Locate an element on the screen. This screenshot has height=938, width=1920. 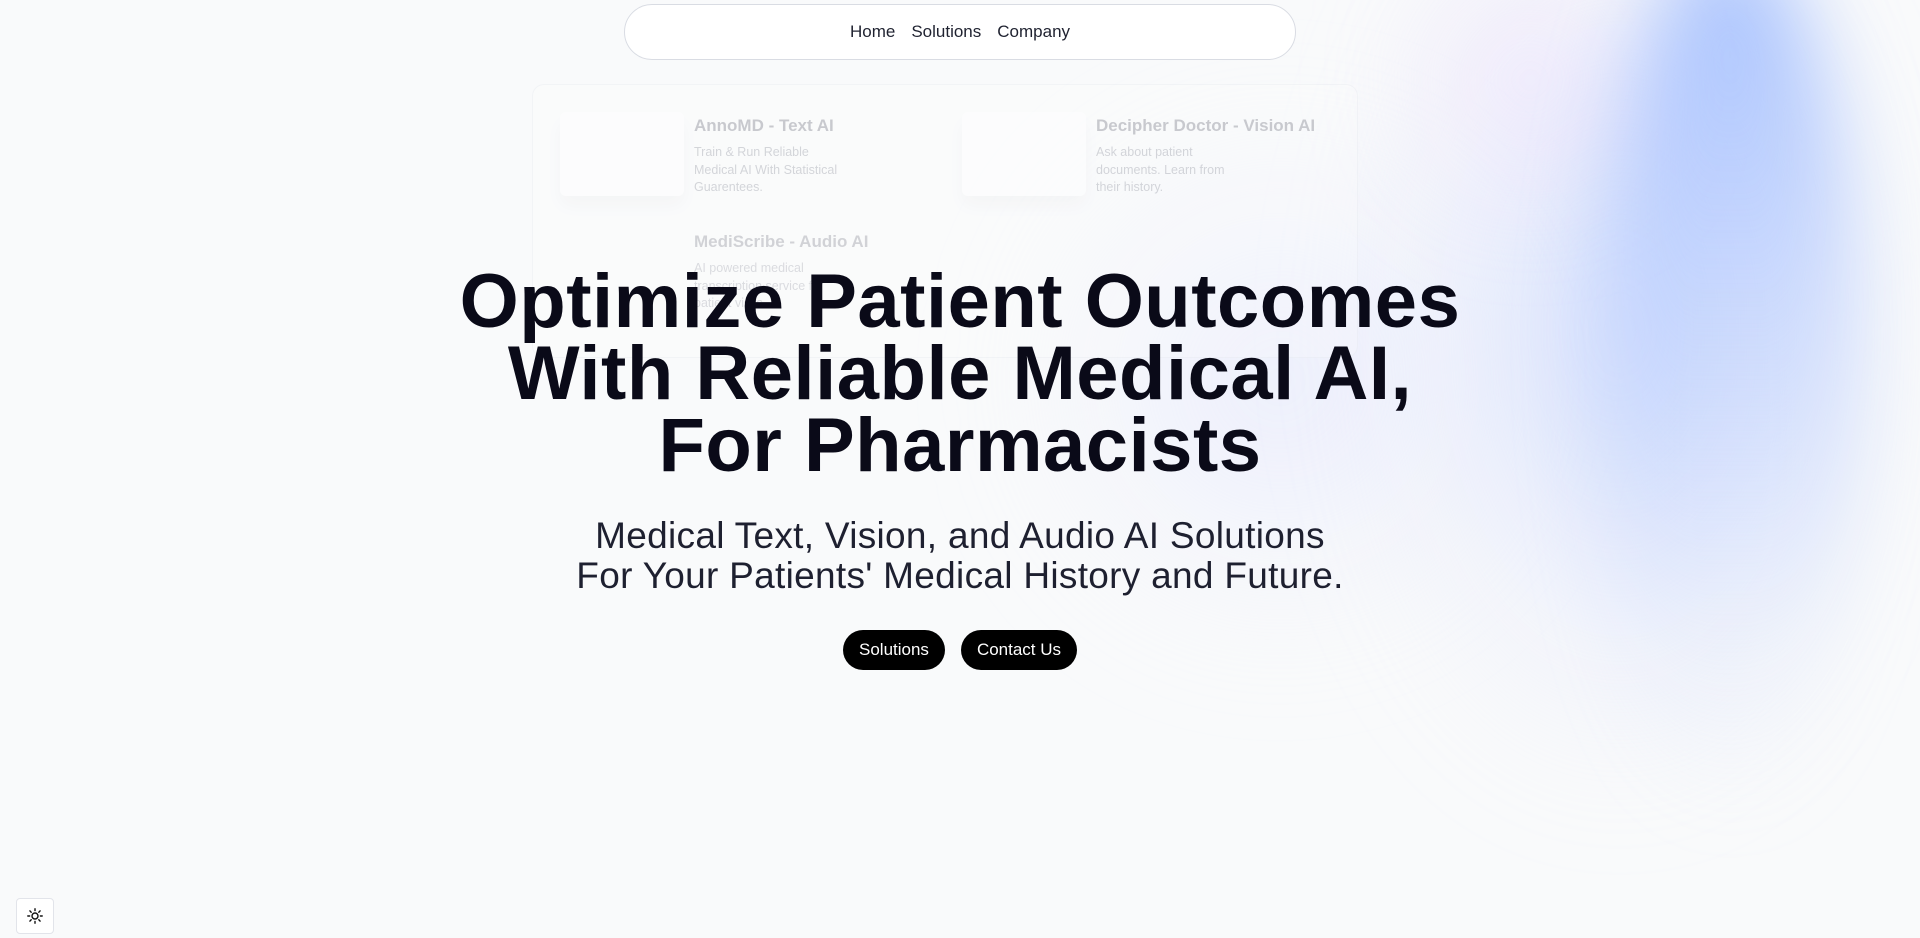
contact-us-button: Contact Us is located at coordinates (1019, 650).